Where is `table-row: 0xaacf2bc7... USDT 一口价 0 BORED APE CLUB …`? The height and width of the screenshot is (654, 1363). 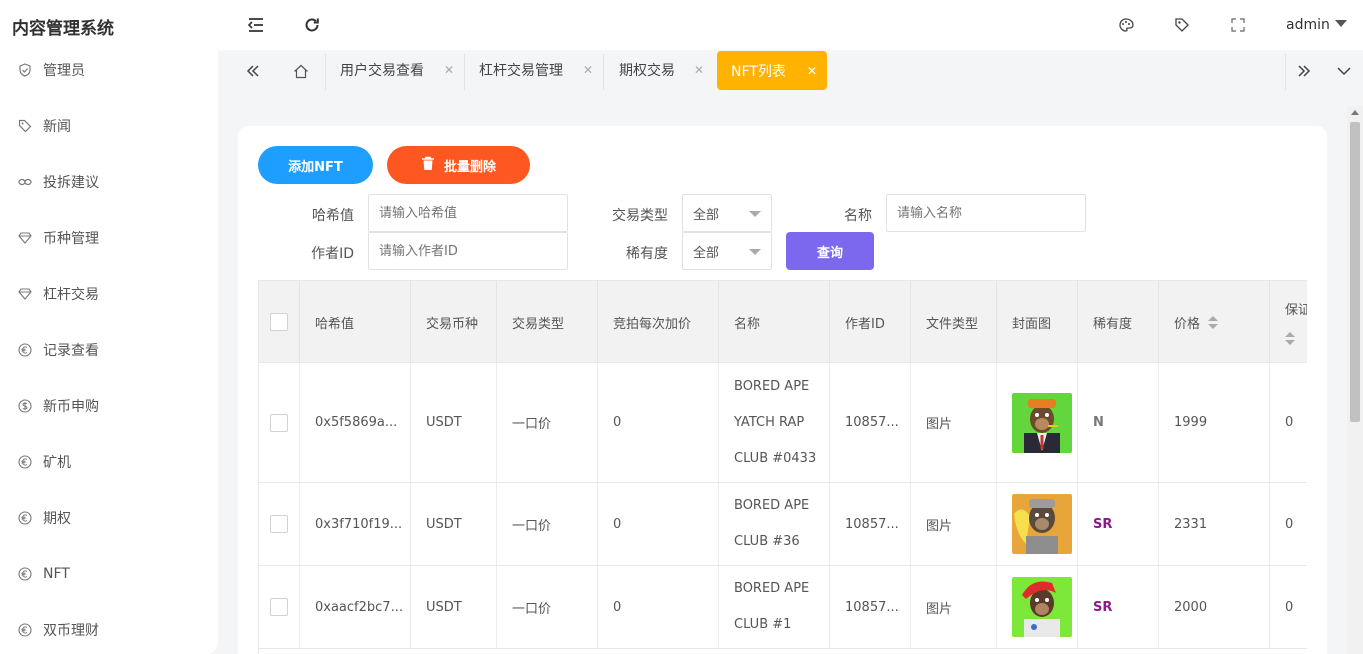 table-row: 0xaacf2bc7... USDT 一口价 0 BORED APE CLUB … is located at coordinates (783, 607).